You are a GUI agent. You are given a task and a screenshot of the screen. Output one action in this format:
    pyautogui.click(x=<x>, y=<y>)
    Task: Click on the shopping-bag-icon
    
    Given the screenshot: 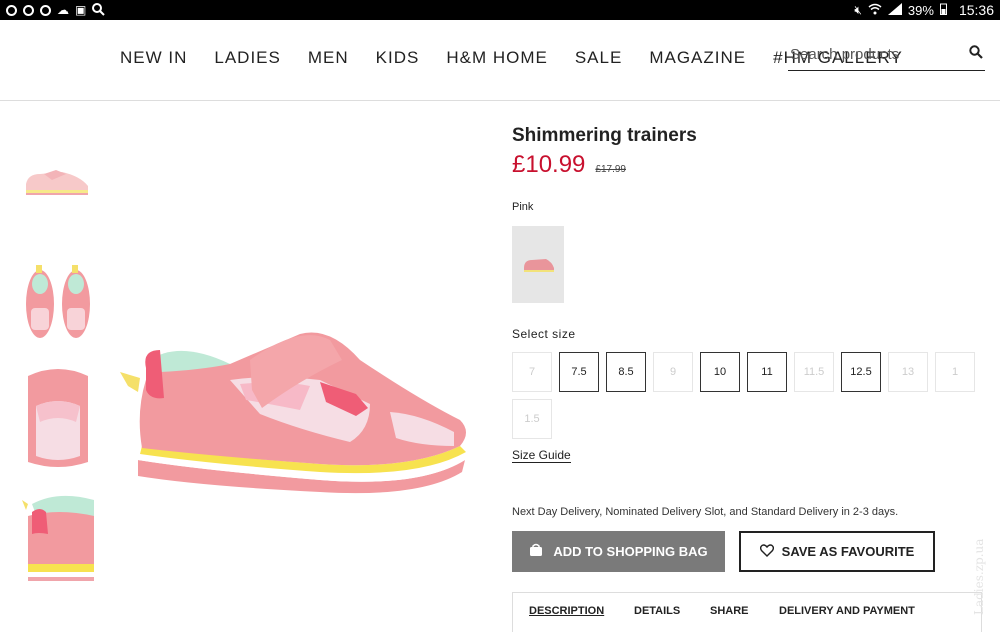 What is the action you would take?
    pyautogui.click(x=536, y=551)
    